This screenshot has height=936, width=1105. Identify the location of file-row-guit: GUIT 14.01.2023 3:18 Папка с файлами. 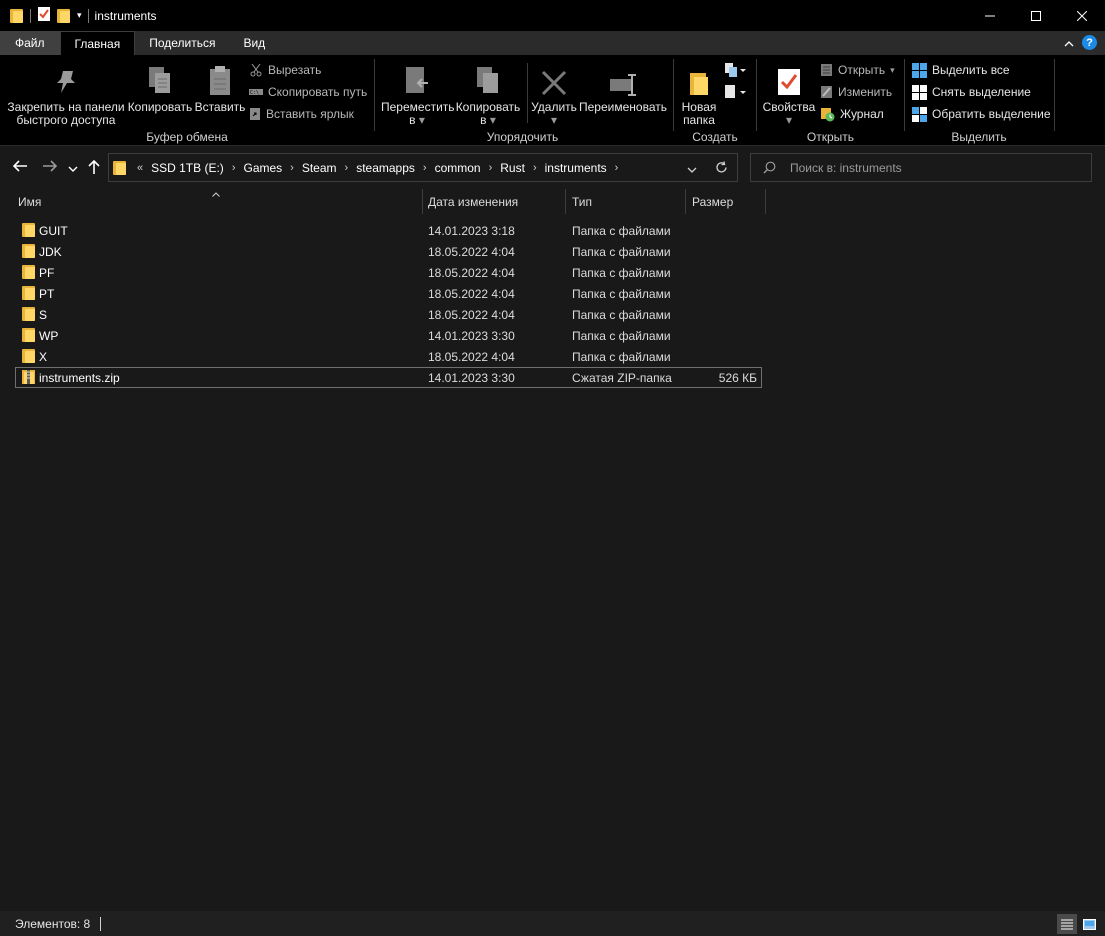
(388, 230).